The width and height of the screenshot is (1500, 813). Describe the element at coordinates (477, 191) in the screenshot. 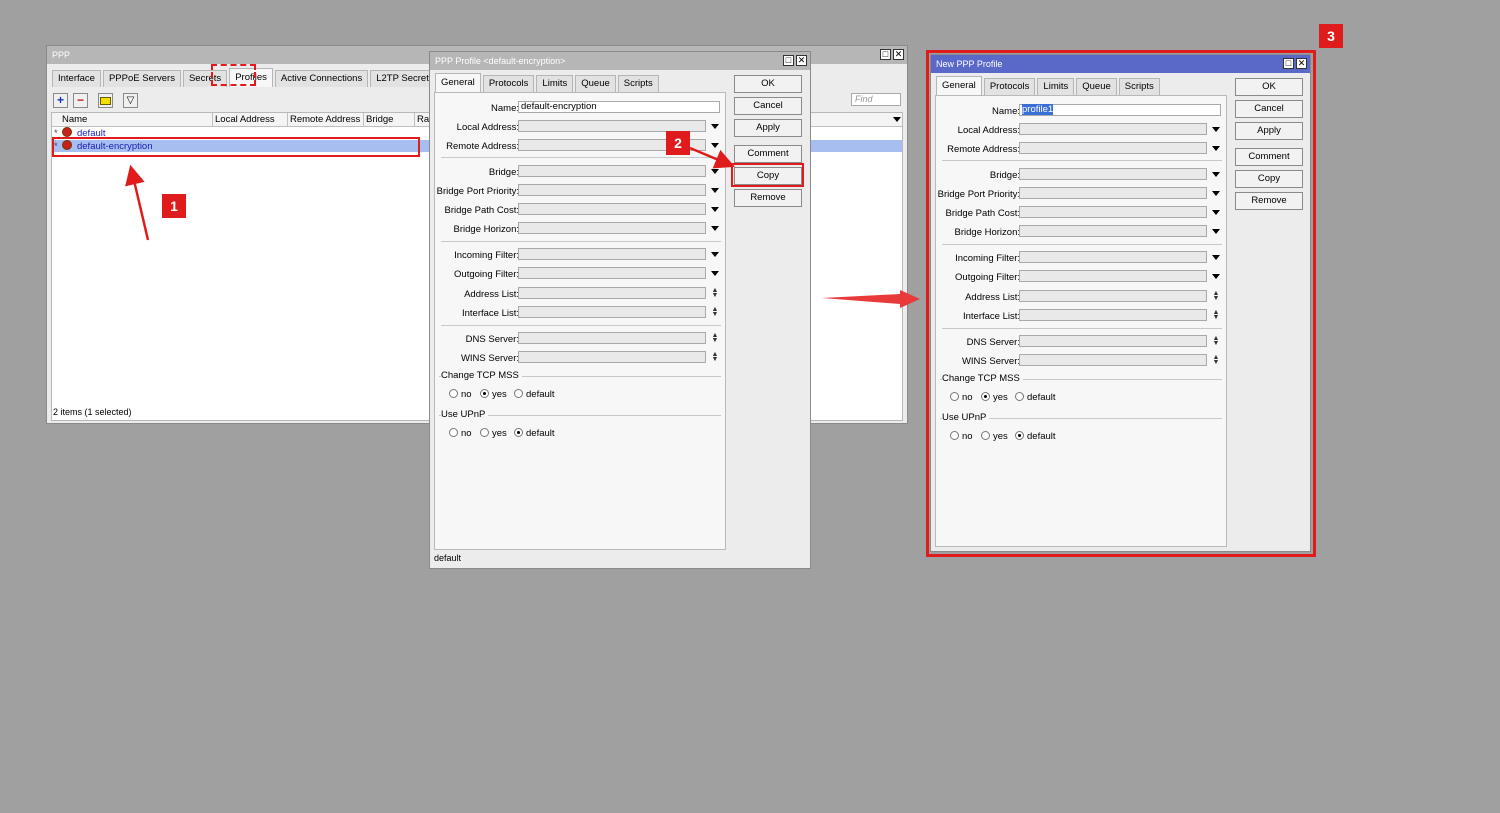

I see `bridge-port-priority-label: Bridge Port Priority:` at that location.